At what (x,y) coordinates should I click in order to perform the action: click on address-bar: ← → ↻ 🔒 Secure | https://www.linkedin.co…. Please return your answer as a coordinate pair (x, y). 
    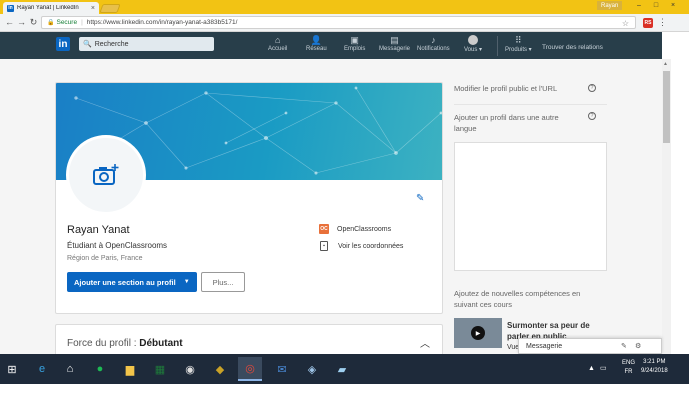
    Looking at the image, I should click on (344, 23).